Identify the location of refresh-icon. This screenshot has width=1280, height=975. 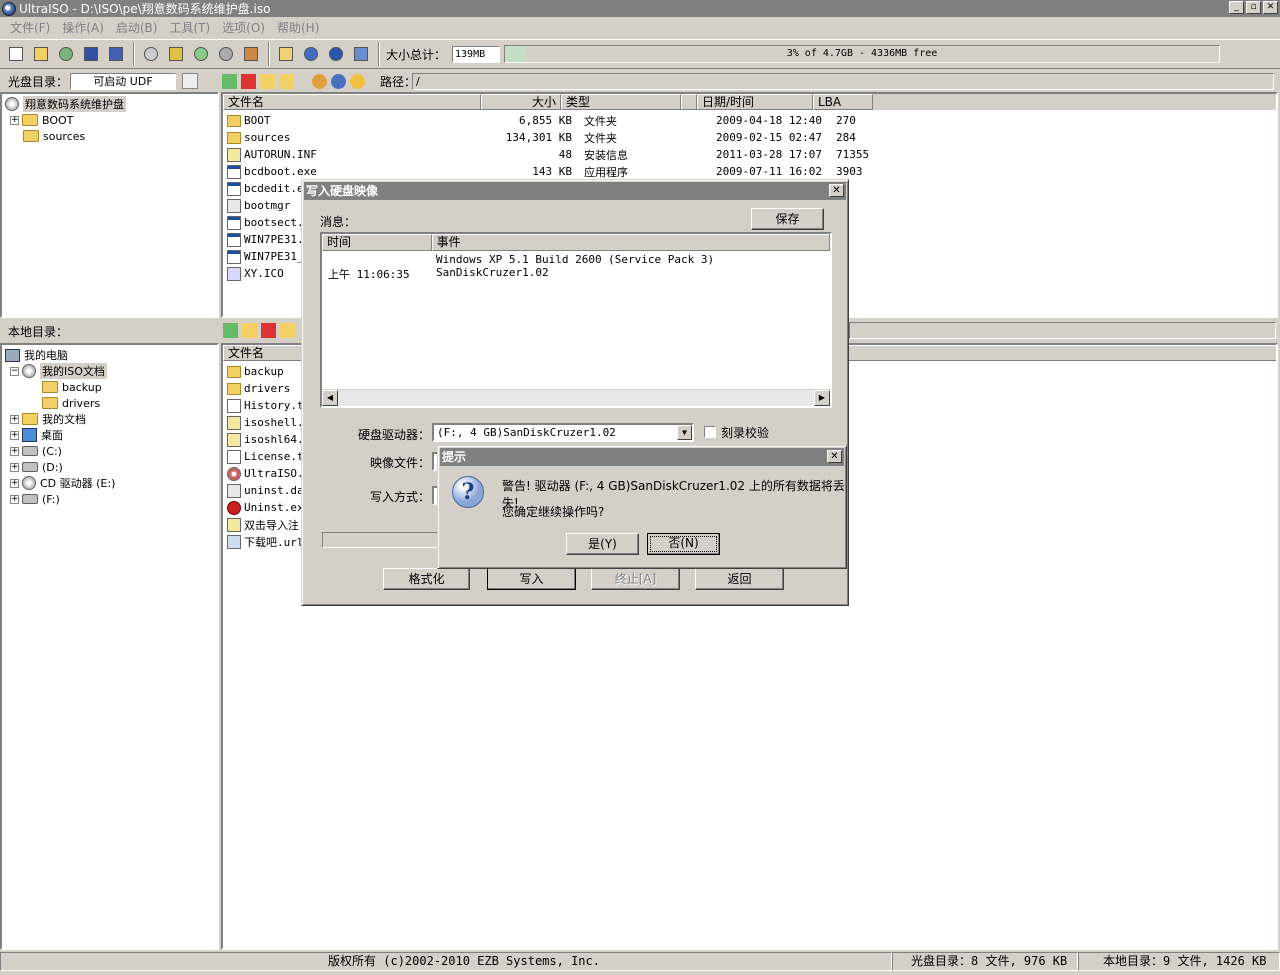
(357, 81).